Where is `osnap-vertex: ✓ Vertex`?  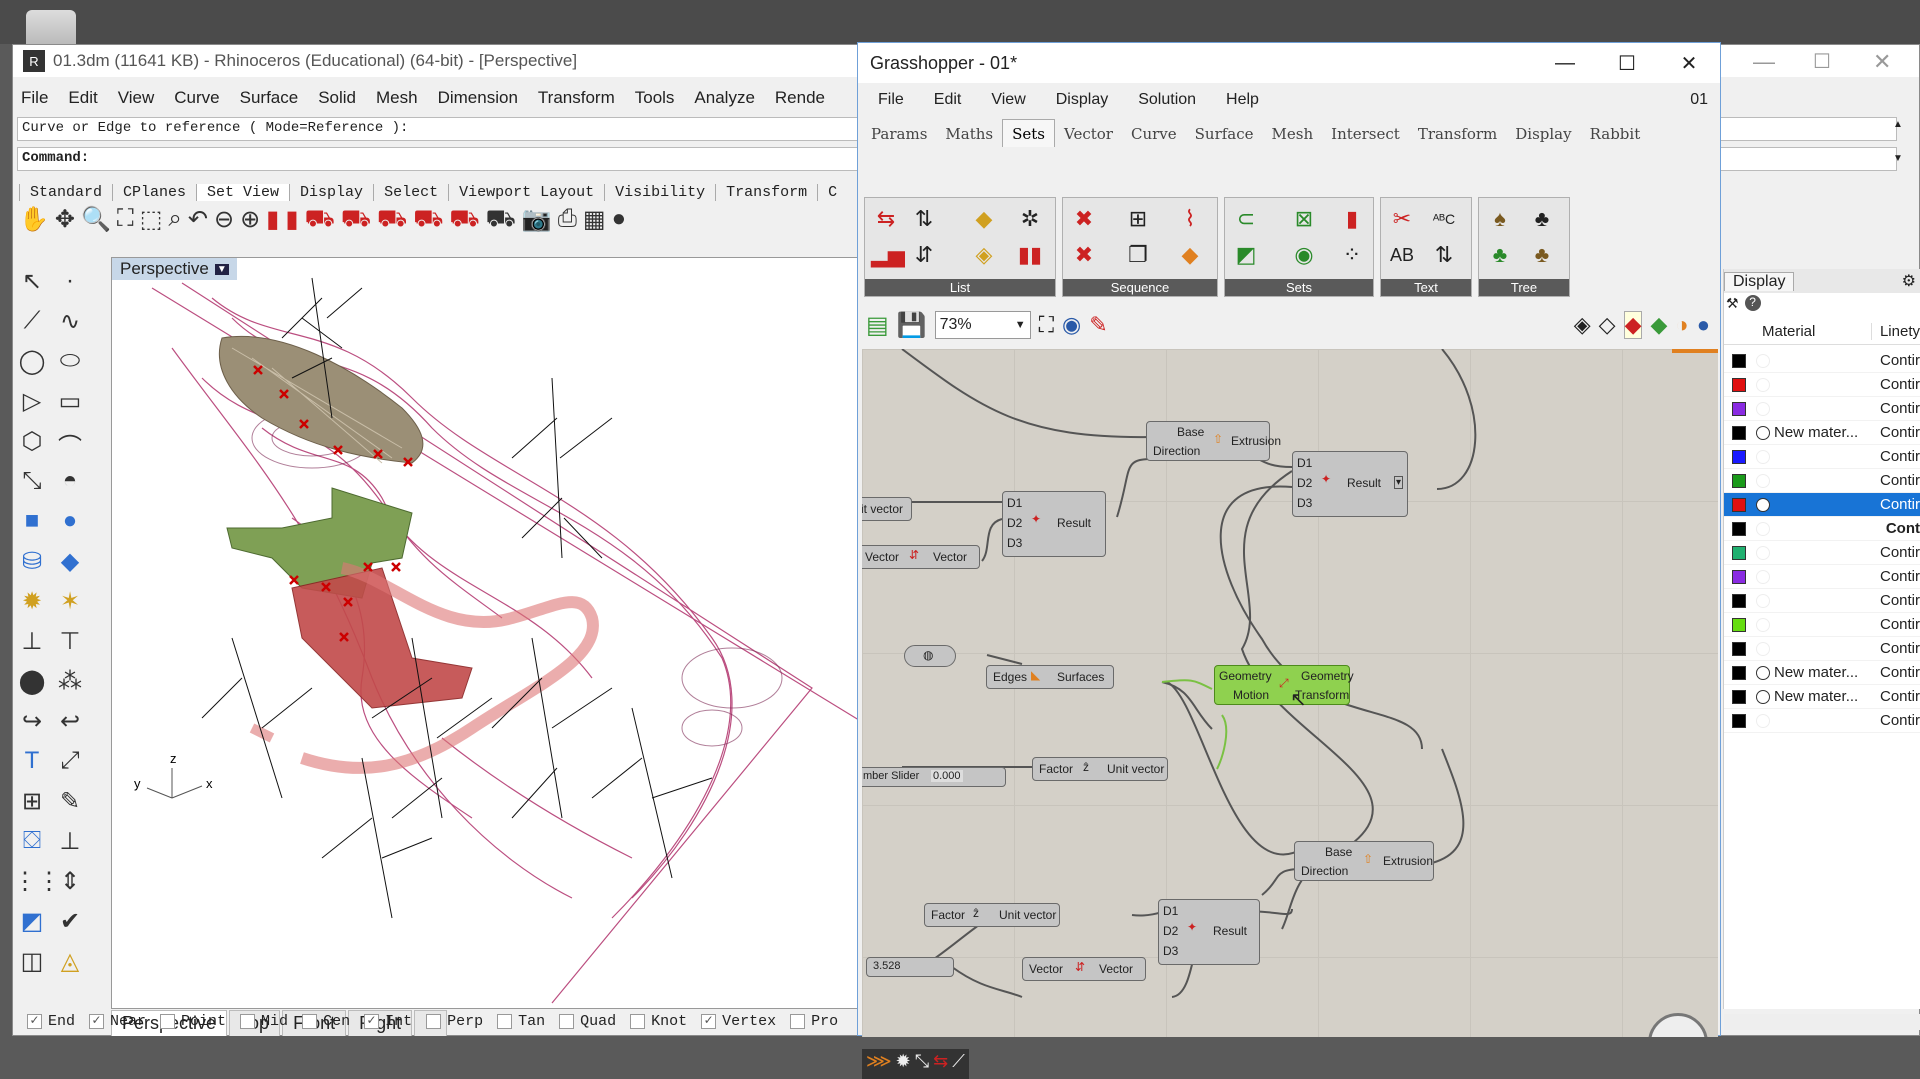 osnap-vertex: ✓ Vertex is located at coordinates (738, 1021).